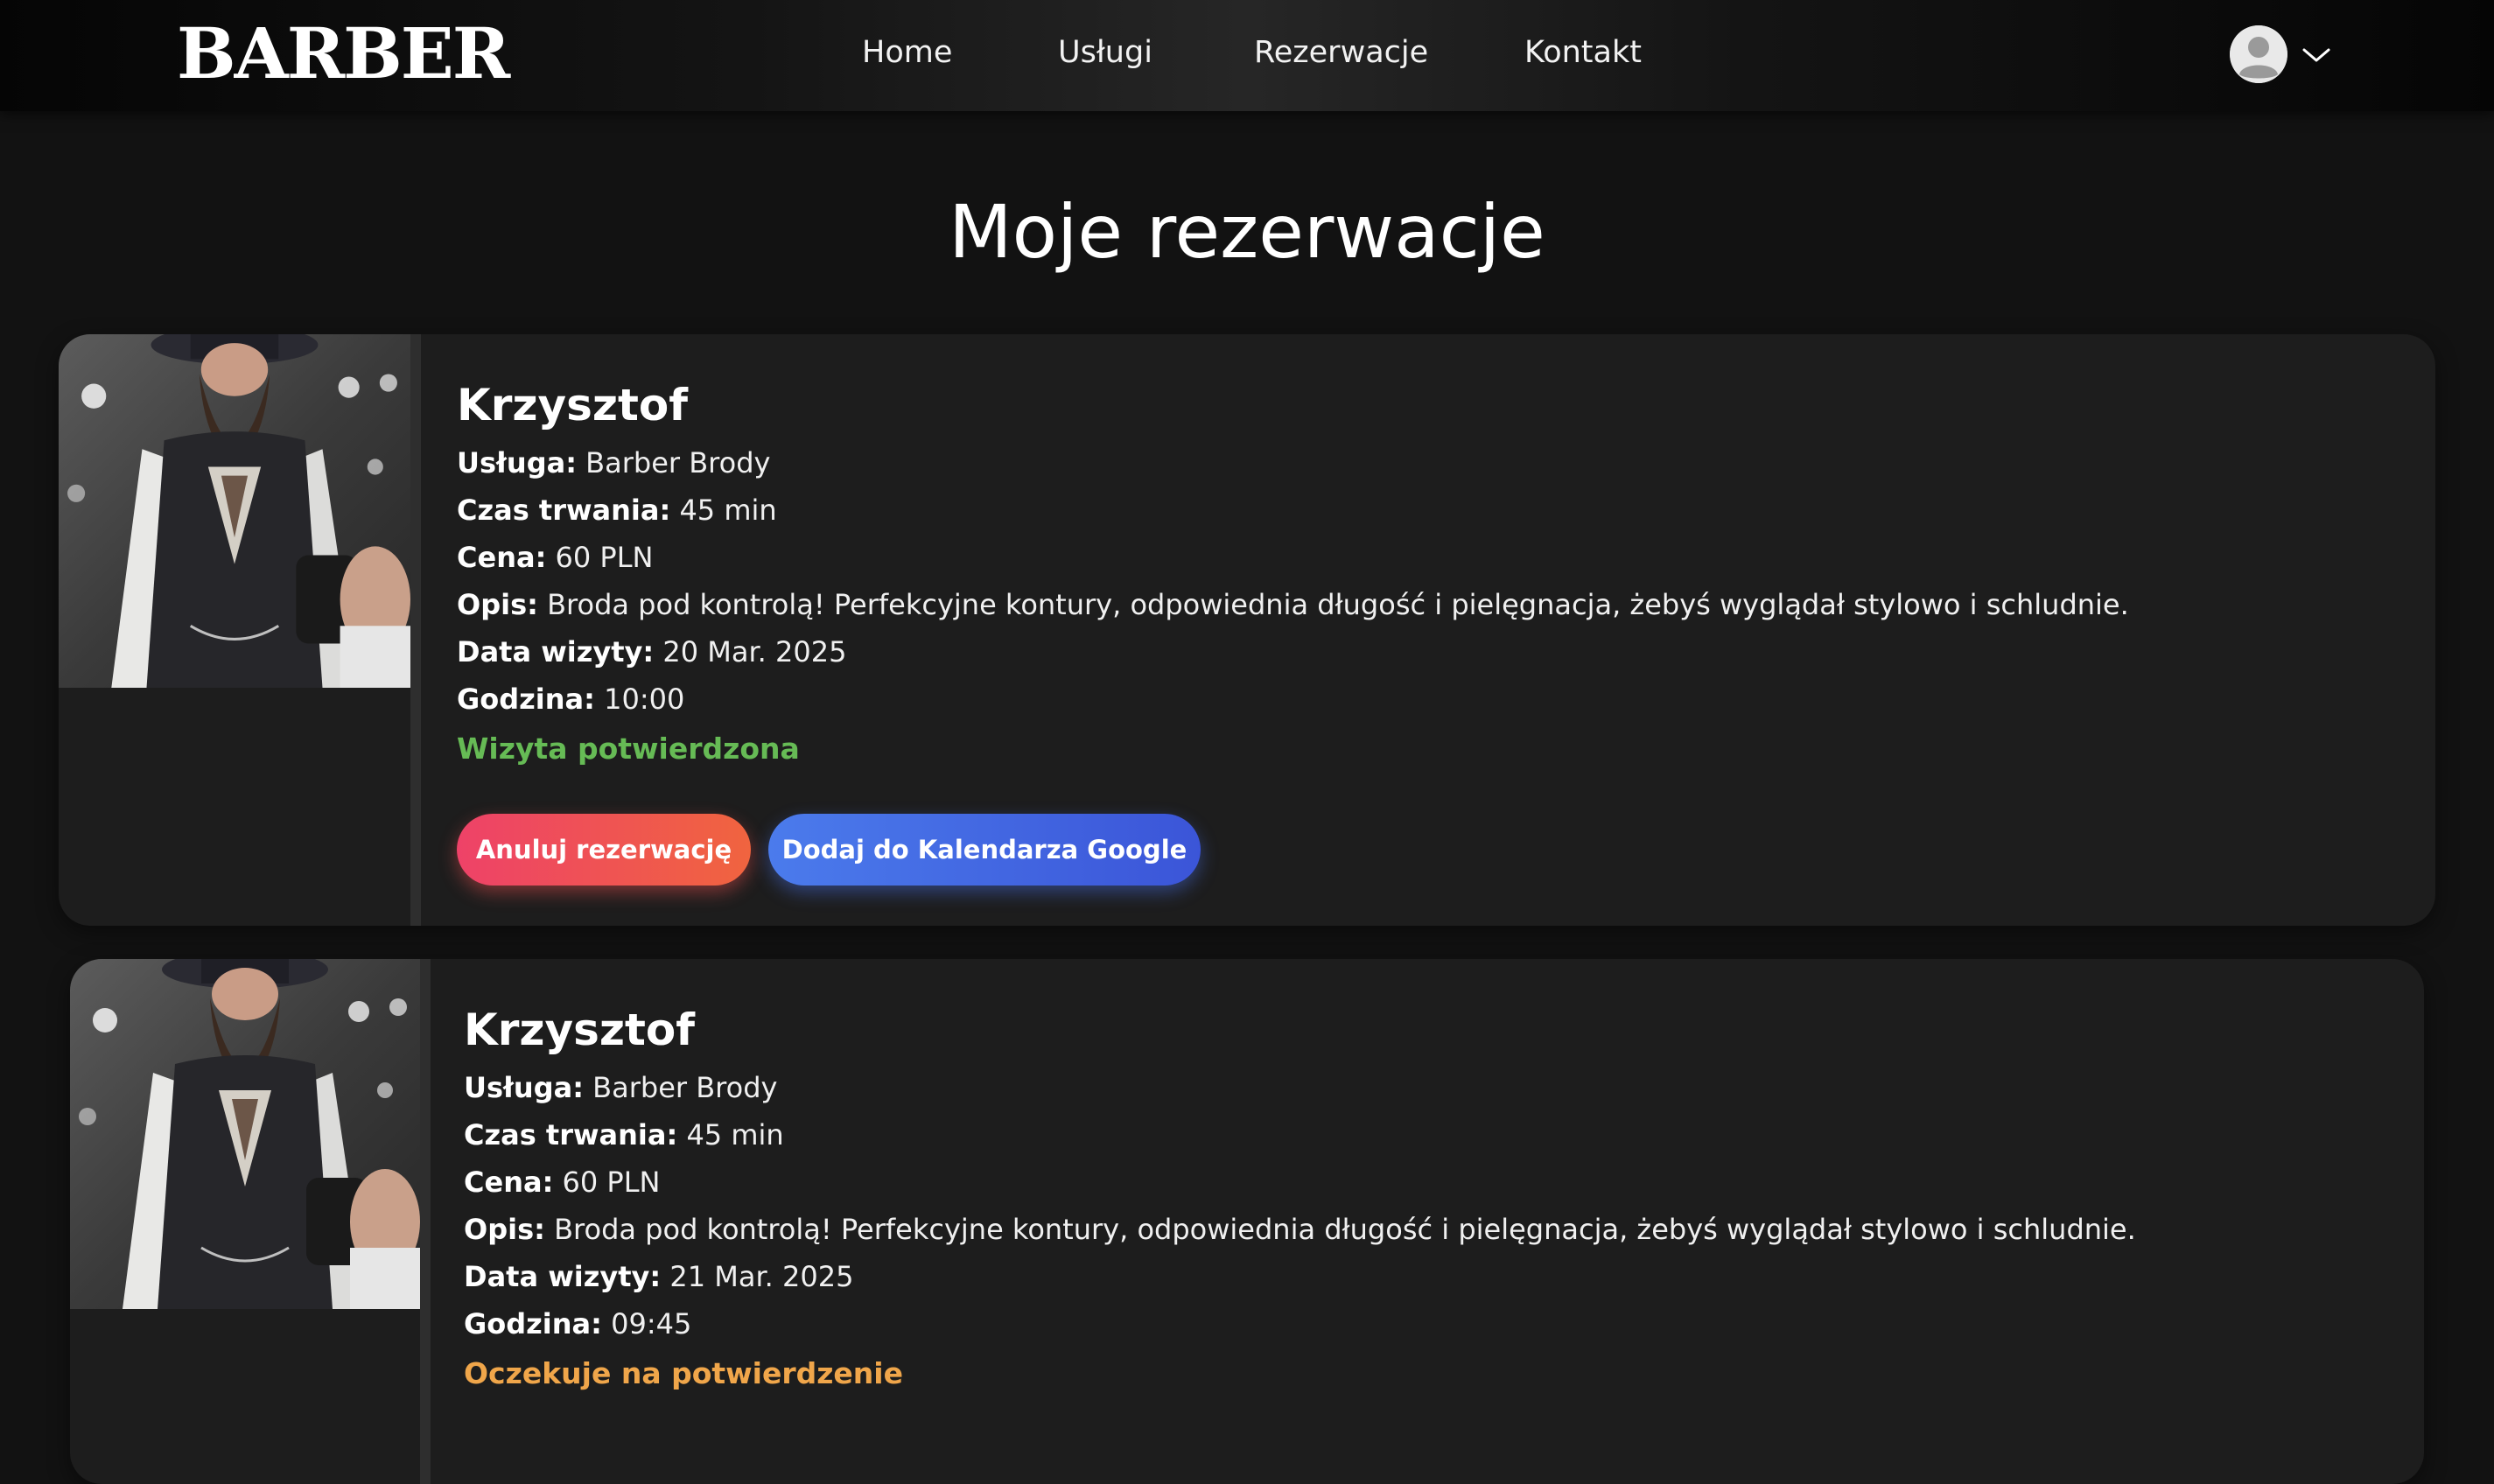 The width and height of the screenshot is (2494, 1484). What do you see at coordinates (907, 52) in the screenshot?
I see `nav-home-link: Home` at bounding box center [907, 52].